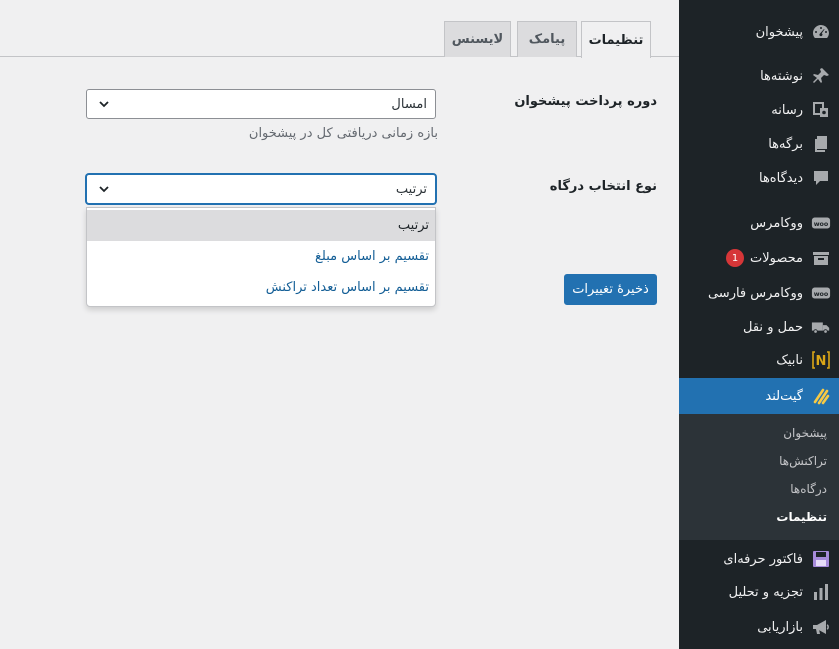  Describe the element at coordinates (763, 559) in the screenshot. I see `sidebar-item-label: فاکتور حرفه‌ای` at that location.